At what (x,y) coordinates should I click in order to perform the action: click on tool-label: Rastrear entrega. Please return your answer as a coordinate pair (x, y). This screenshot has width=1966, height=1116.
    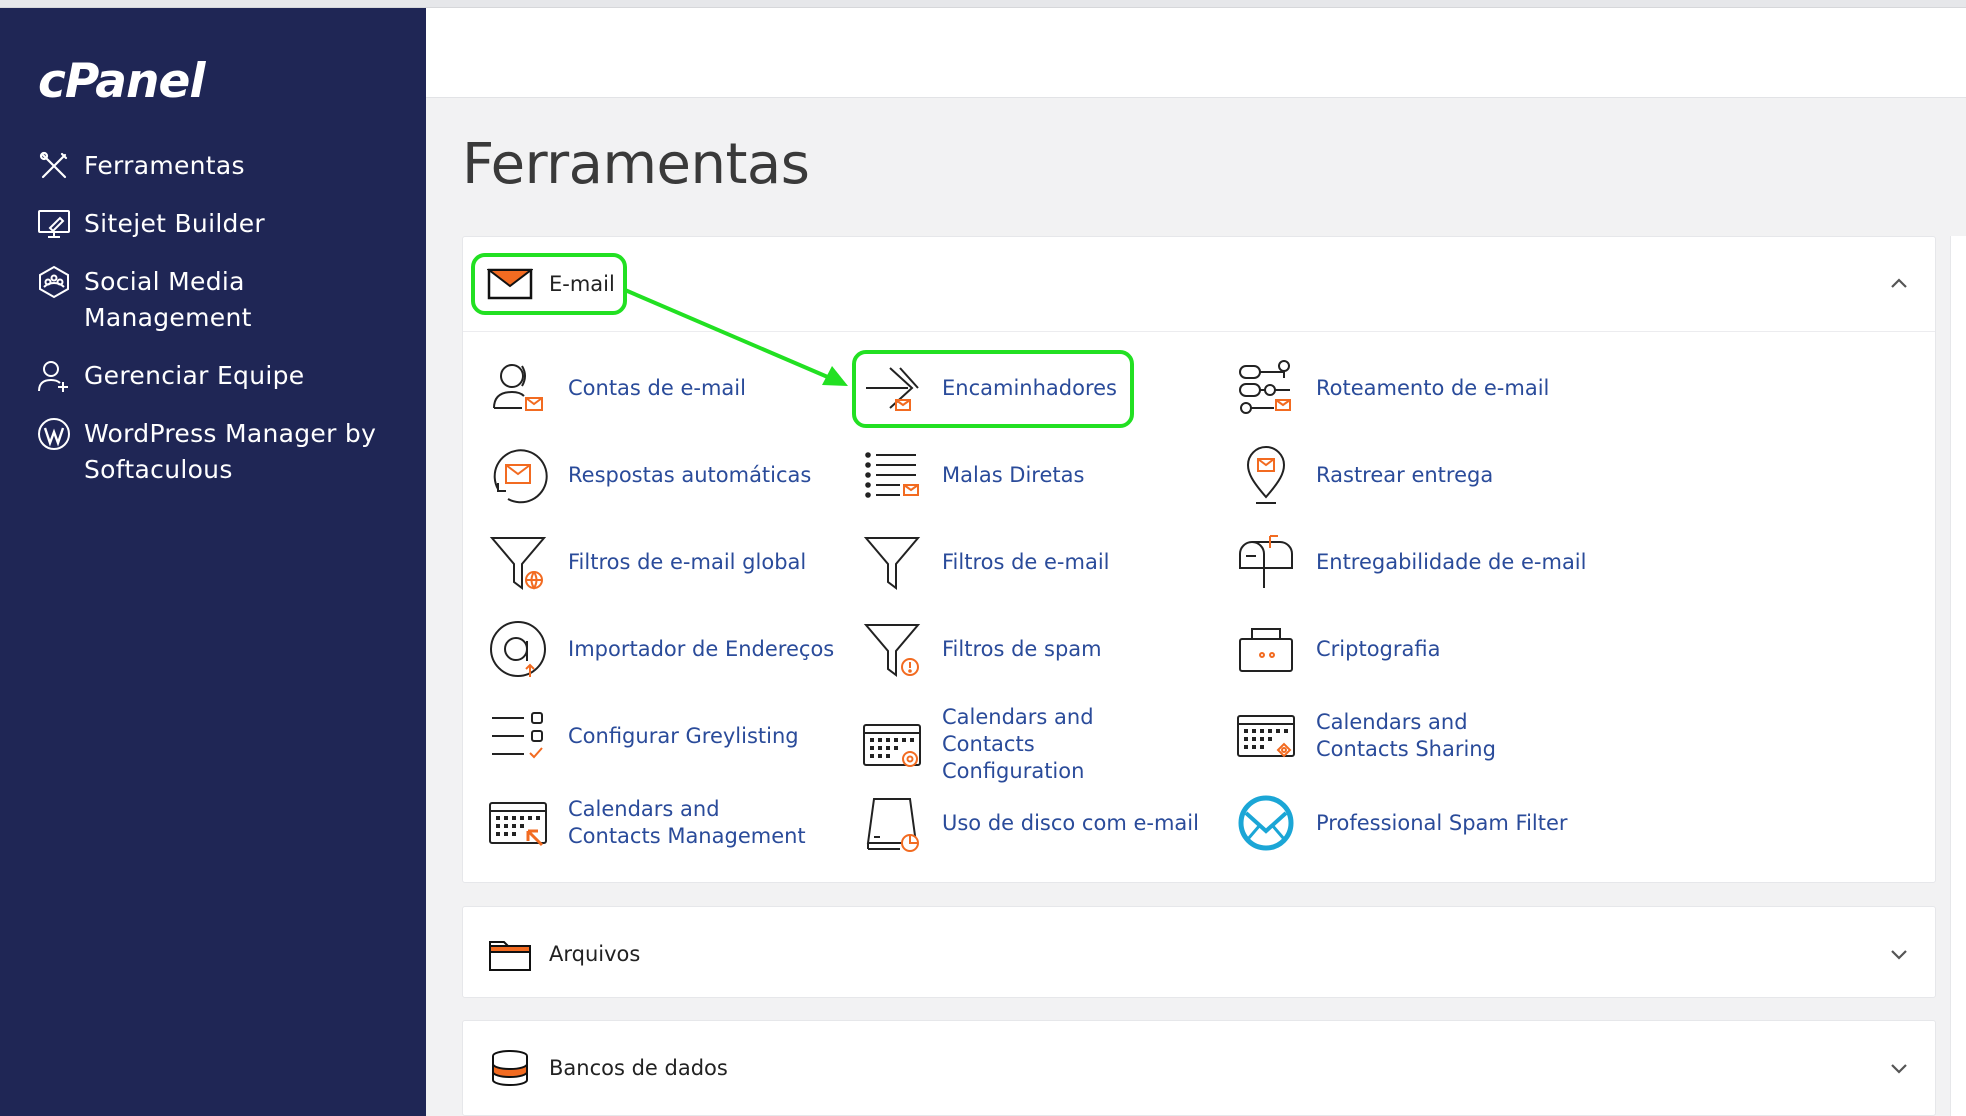
    Looking at the image, I should click on (1405, 474).